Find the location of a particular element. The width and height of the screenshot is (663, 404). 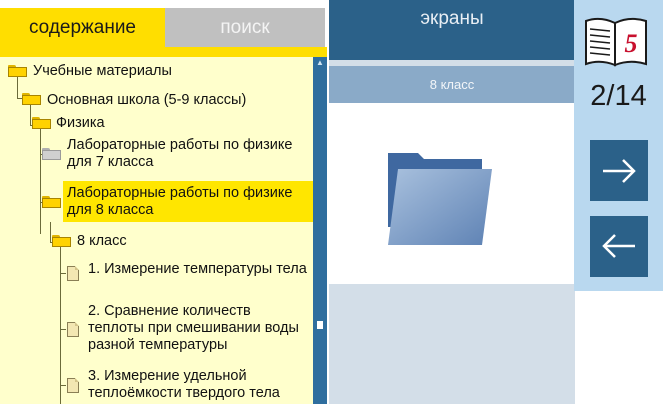

tab-bar: содержание поиск is located at coordinates (163, 28).